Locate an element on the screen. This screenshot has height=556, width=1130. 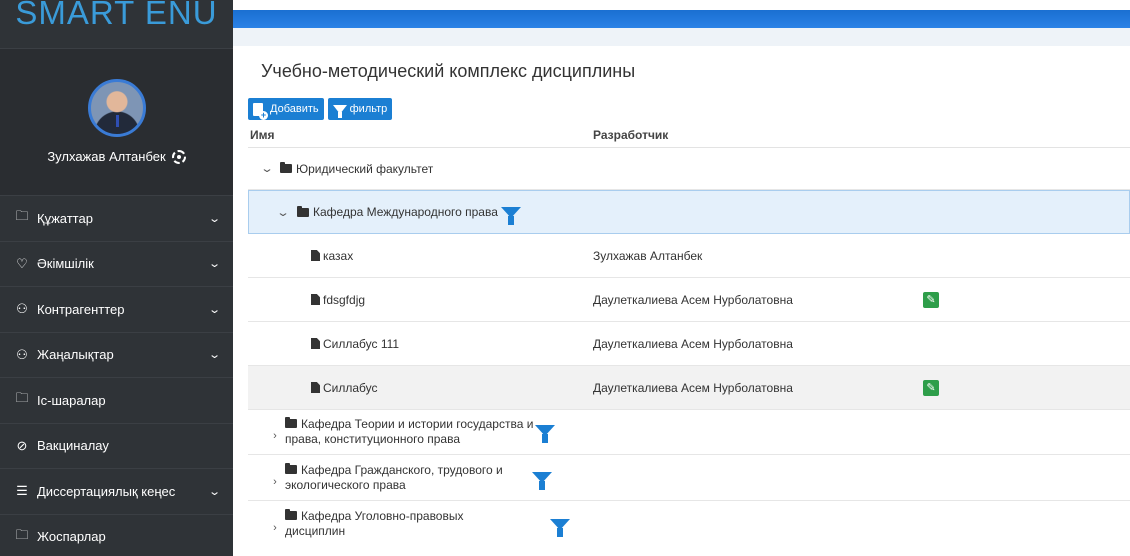
filter-button: фильтр is located at coordinates (360, 109).